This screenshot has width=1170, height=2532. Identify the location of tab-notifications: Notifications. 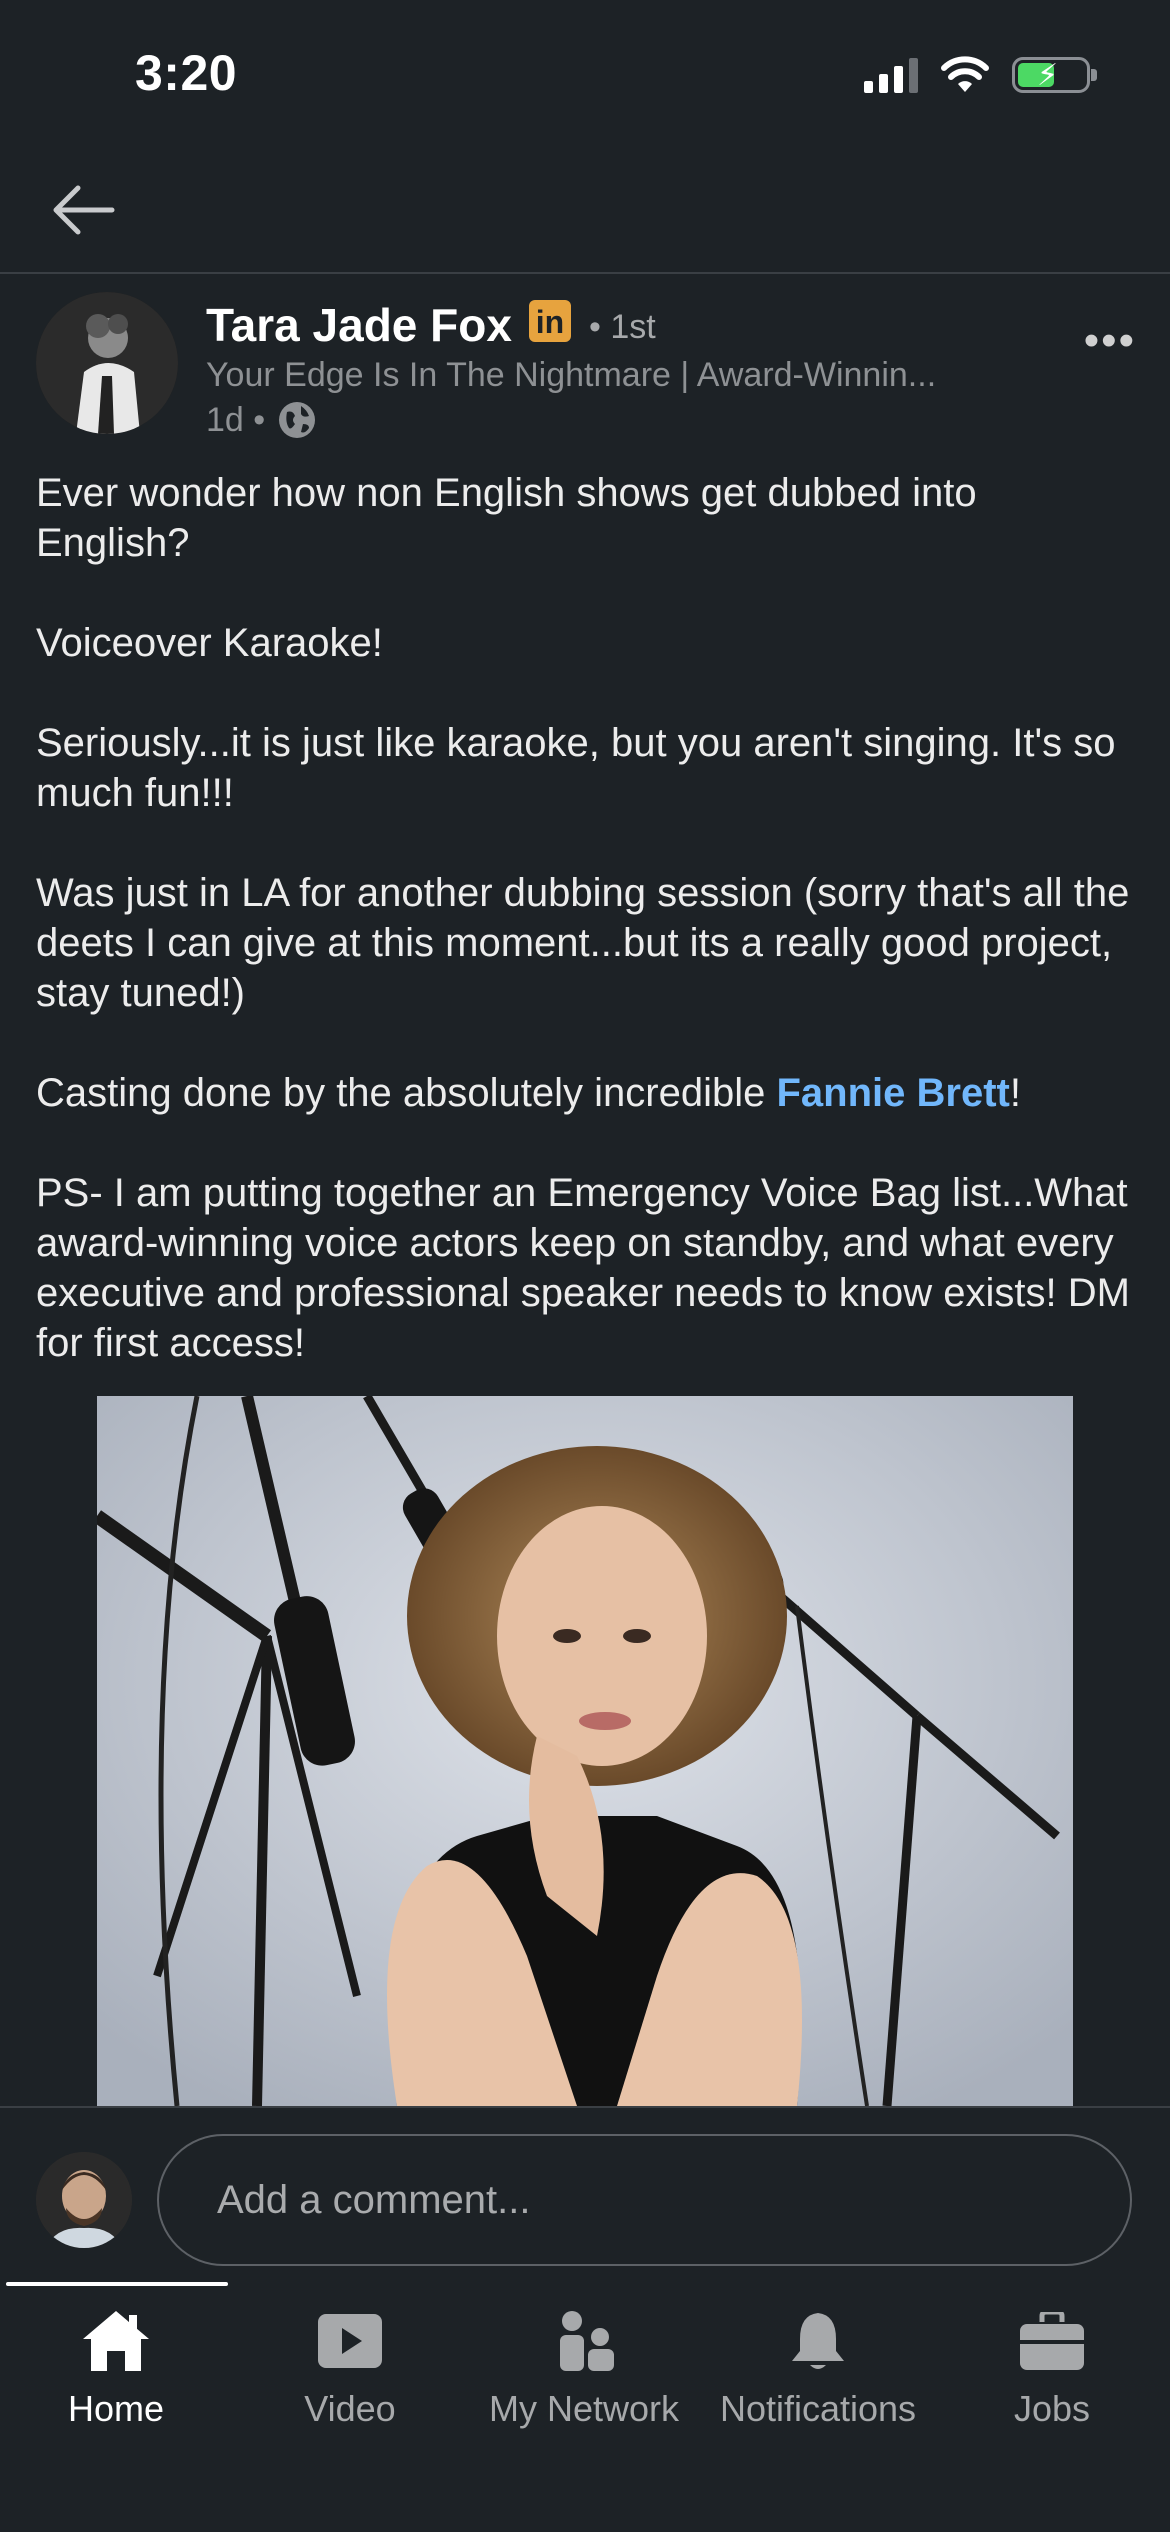
(818, 2366).